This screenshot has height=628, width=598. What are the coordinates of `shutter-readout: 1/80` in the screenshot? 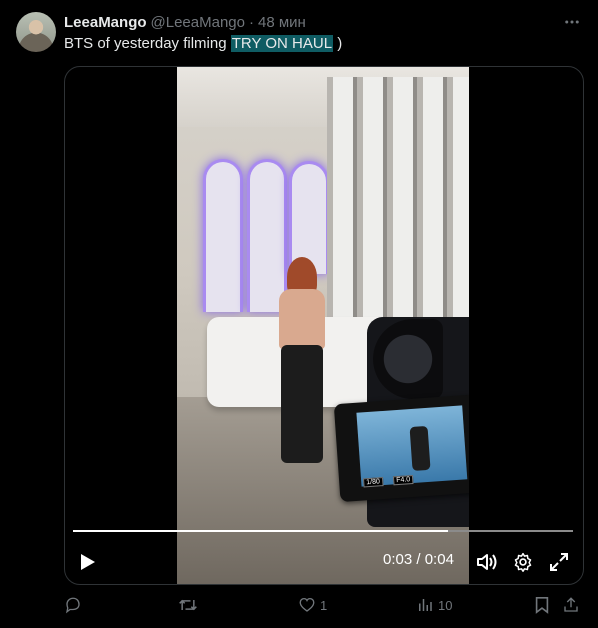 It's located at (373, 482).